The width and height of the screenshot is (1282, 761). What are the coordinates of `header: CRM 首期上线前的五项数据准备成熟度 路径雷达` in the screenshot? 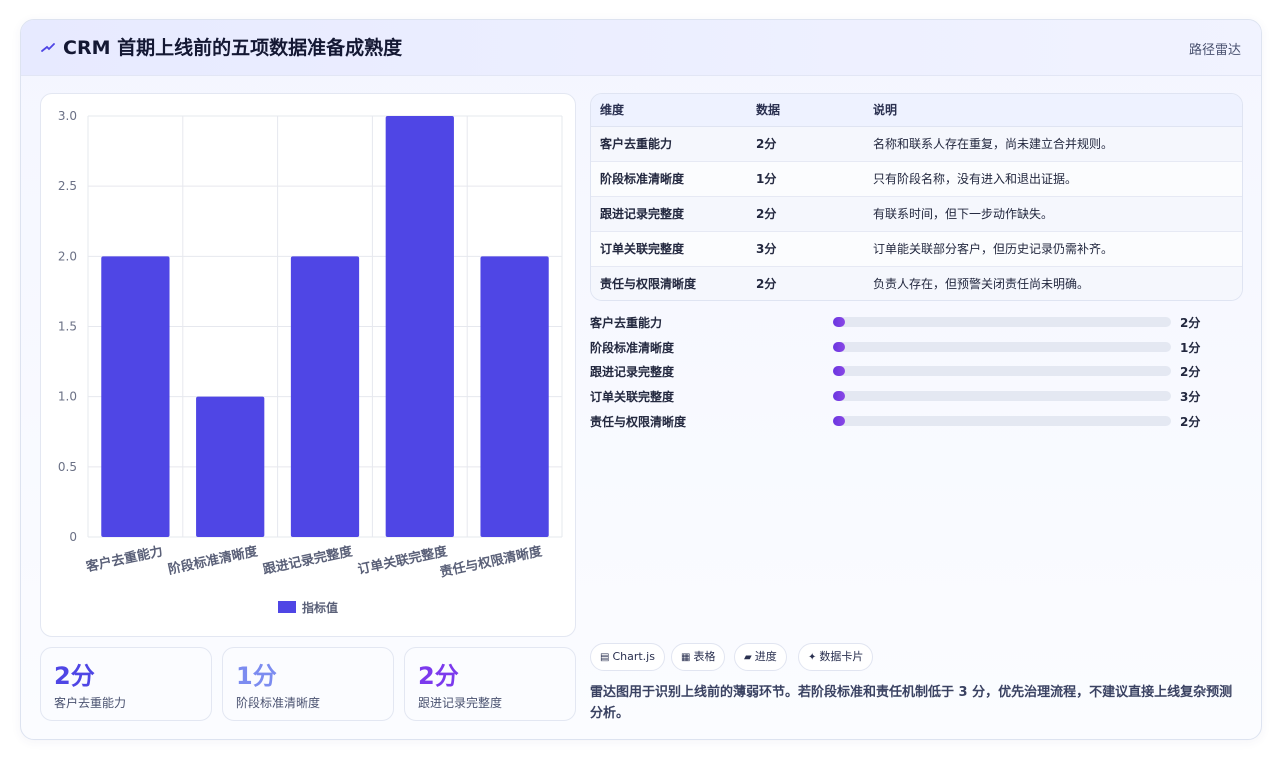 It's located at (641, 48).